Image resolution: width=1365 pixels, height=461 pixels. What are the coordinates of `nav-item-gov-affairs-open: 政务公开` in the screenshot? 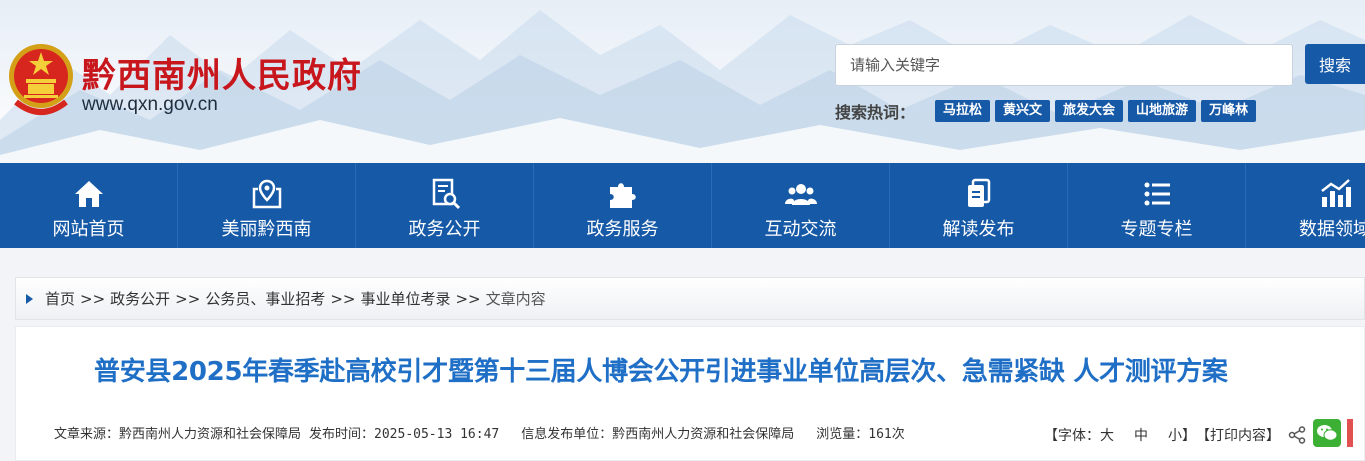 It's located at (445, 205).